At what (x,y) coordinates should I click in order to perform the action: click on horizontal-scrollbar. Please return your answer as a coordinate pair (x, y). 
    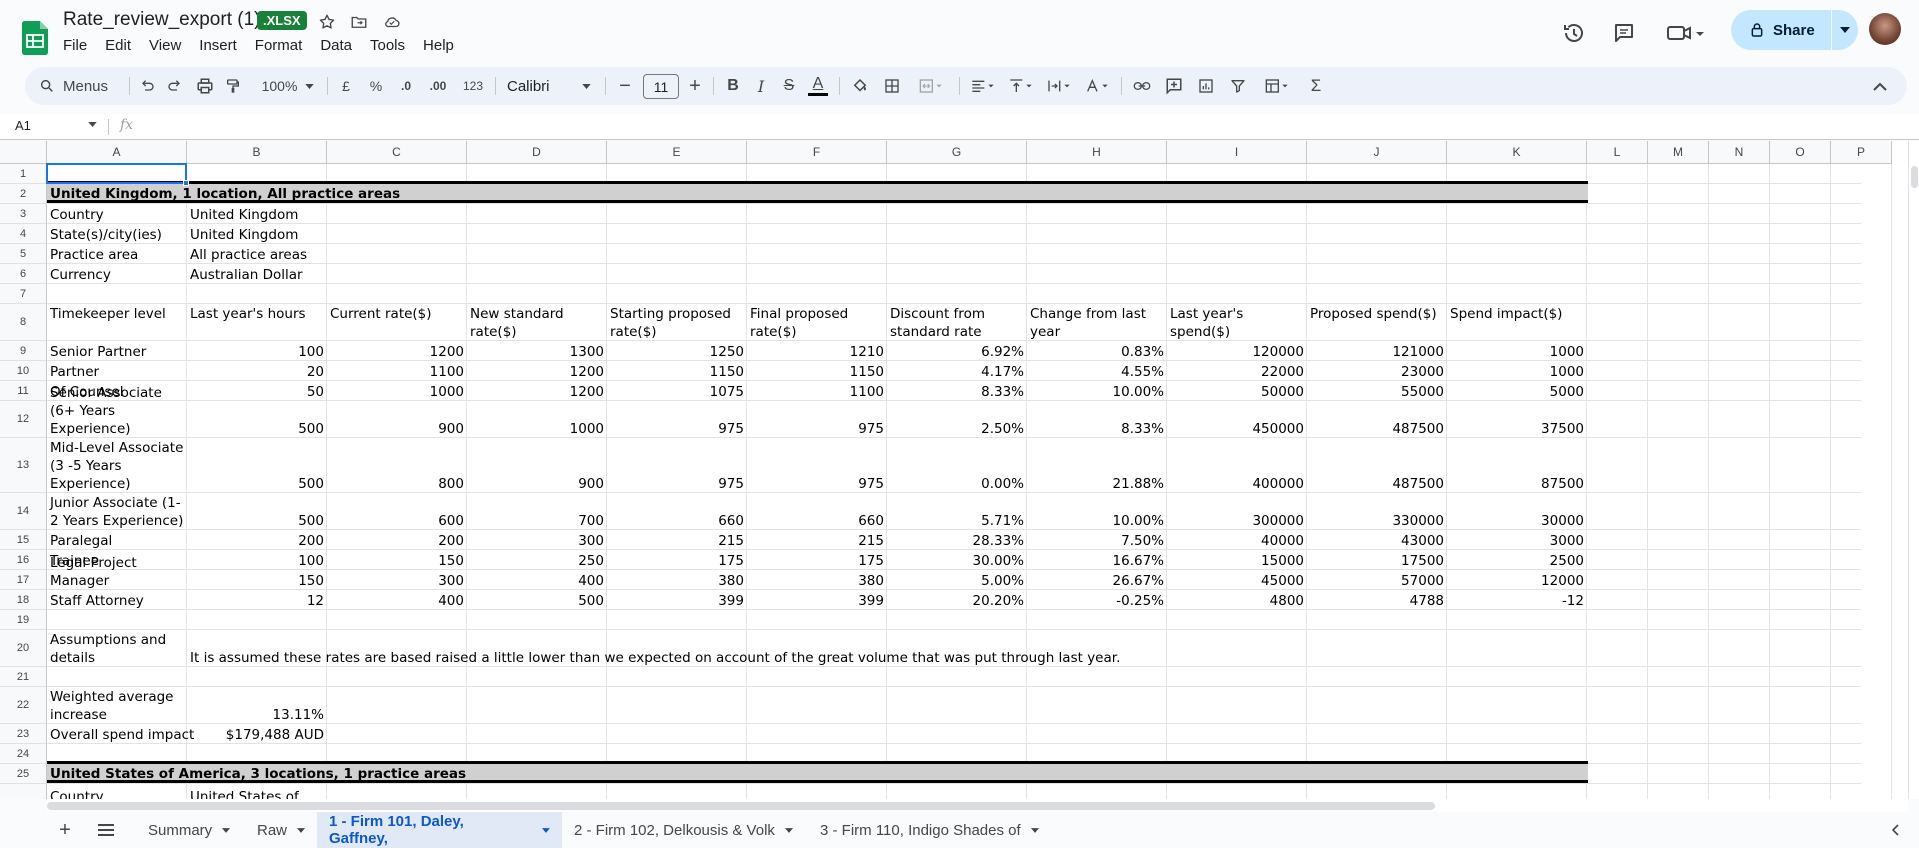
    Looking at the image, I should click on (977, 805).